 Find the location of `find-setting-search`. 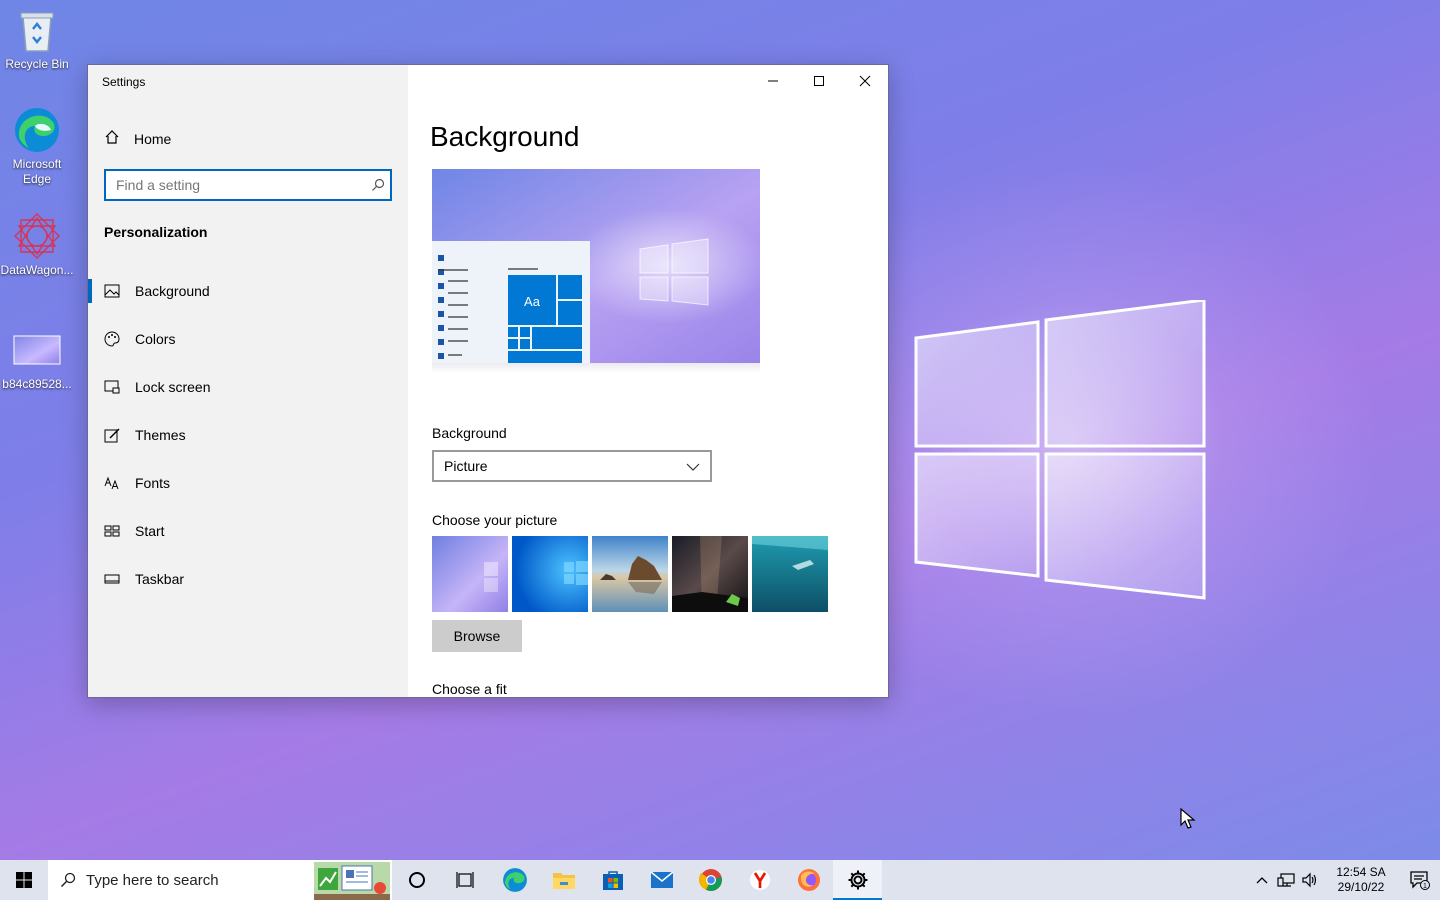

find-setting-search is located at coordinates (248, 185).